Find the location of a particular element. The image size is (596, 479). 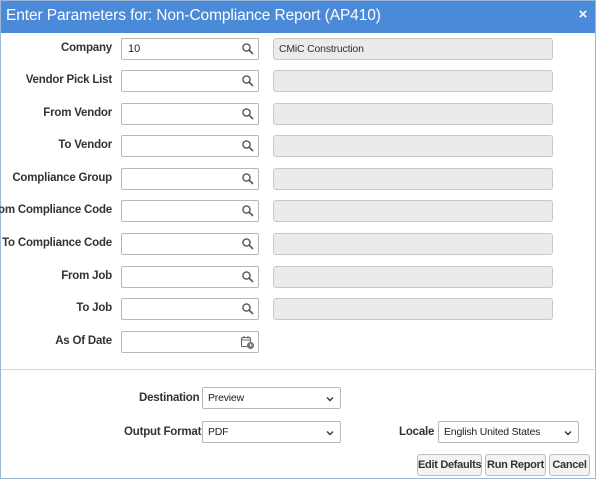

as-of-date-input is located at coordinates (190, 342).